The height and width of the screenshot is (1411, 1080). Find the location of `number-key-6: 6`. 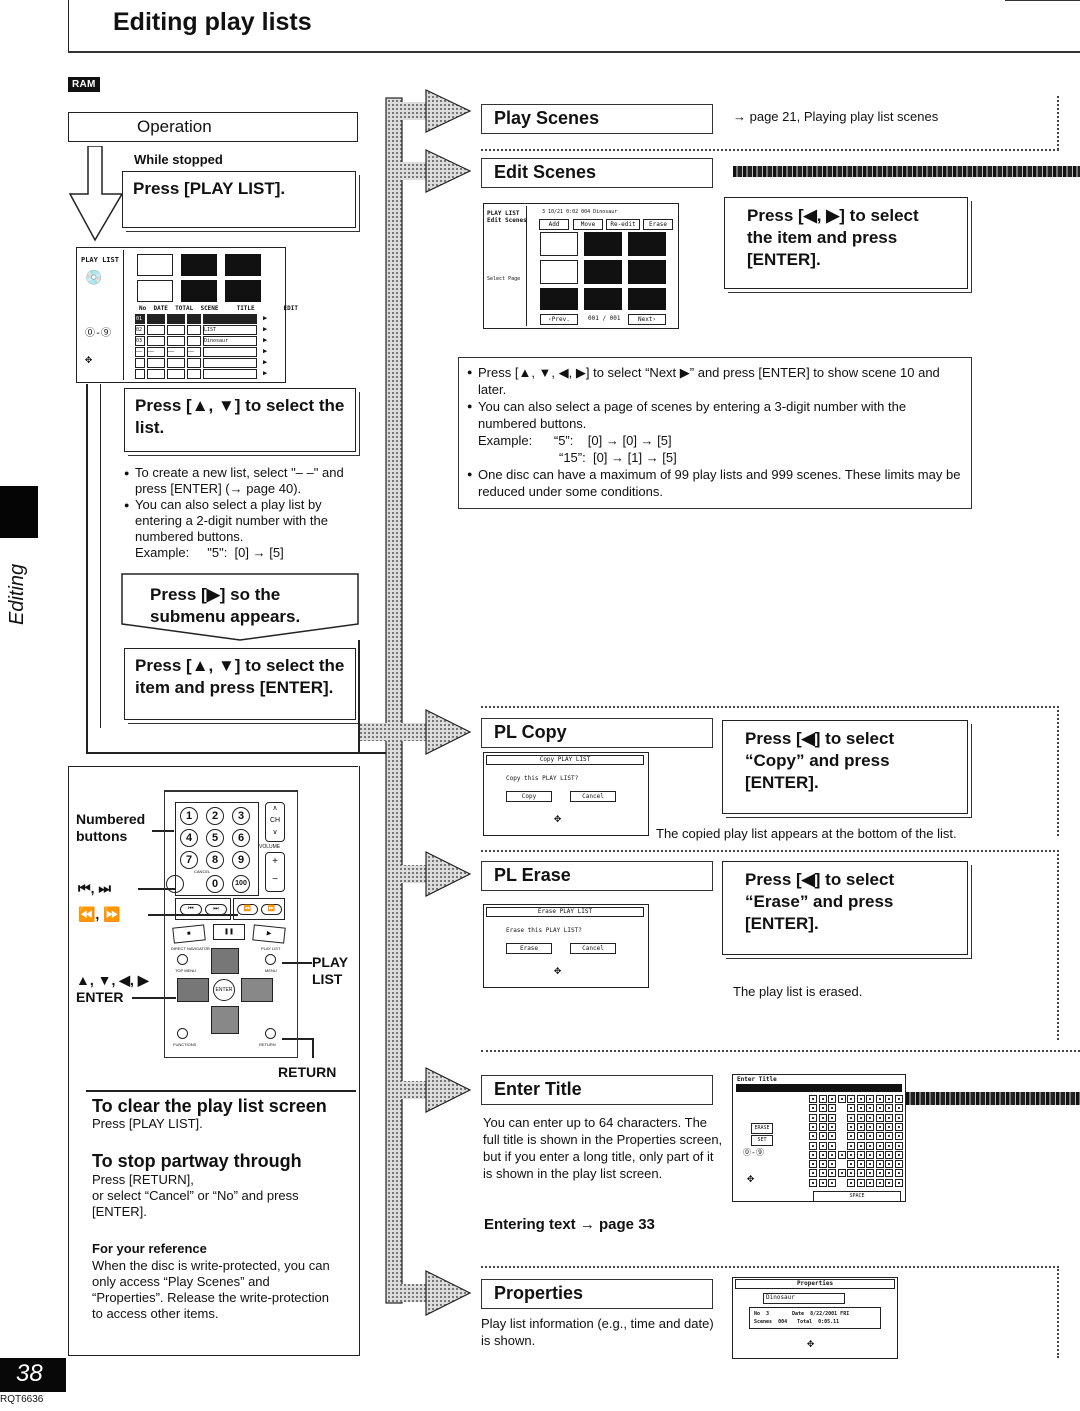

number-key-6: 6 is located at coordinates (241, 838).